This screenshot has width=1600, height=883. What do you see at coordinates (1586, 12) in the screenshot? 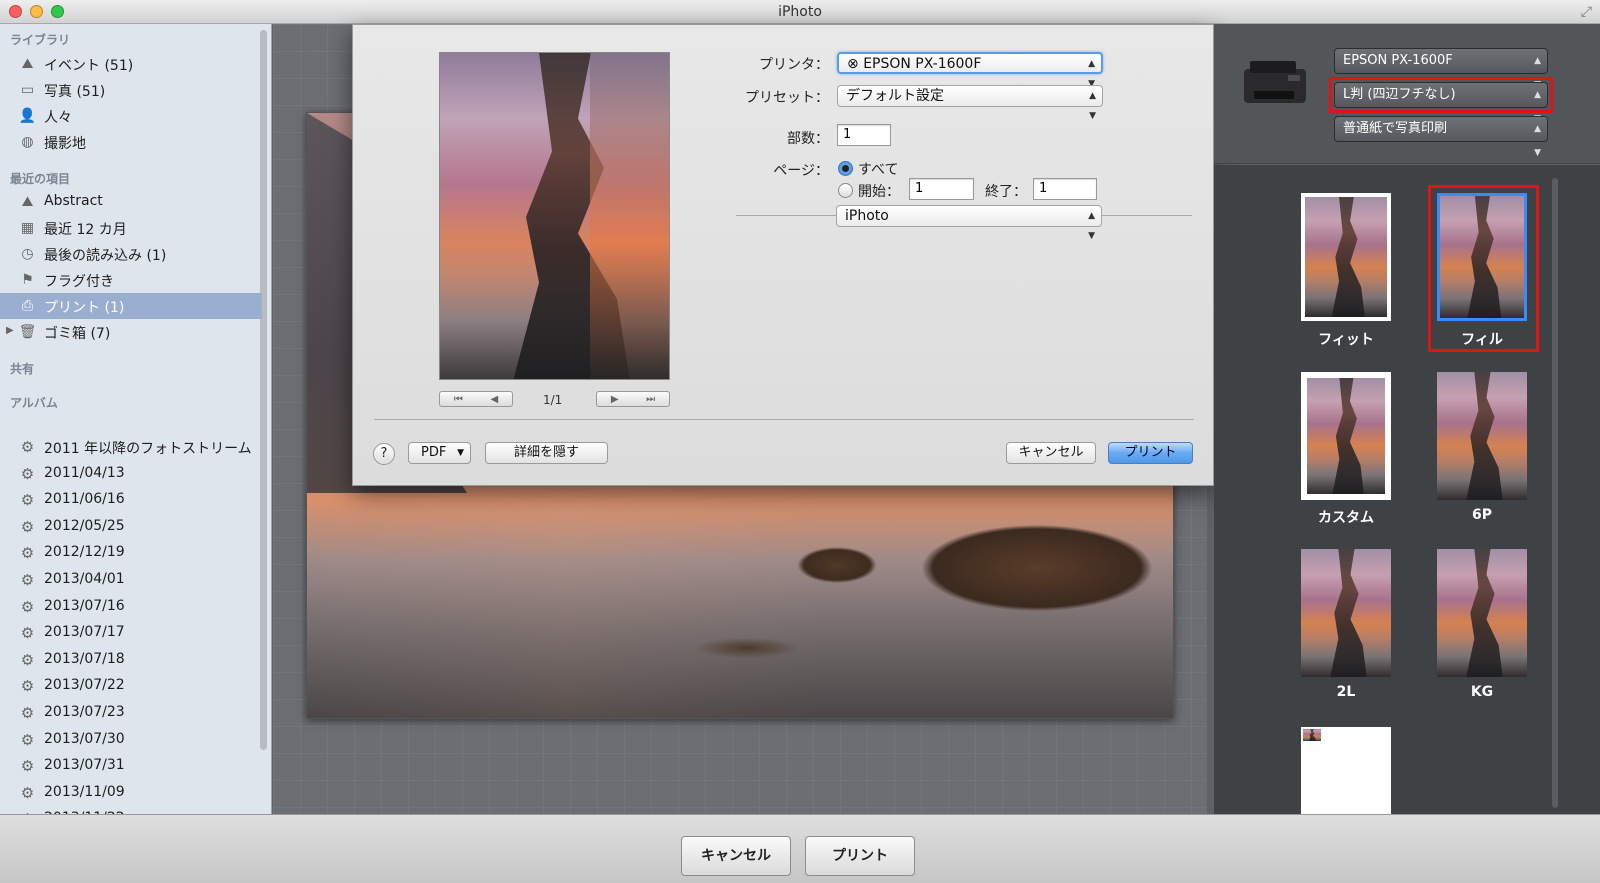
I see `fullscreen-icon: ⤢` at bounding box center [1586, 12].